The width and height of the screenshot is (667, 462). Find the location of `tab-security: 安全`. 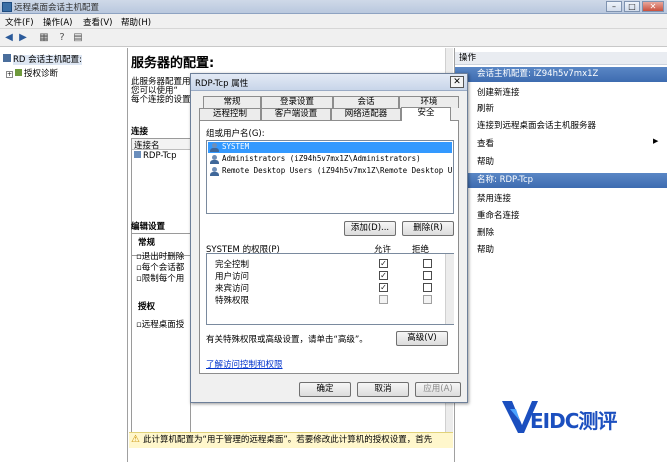

tab-security: 安全 is located at coordinates (426, 114).